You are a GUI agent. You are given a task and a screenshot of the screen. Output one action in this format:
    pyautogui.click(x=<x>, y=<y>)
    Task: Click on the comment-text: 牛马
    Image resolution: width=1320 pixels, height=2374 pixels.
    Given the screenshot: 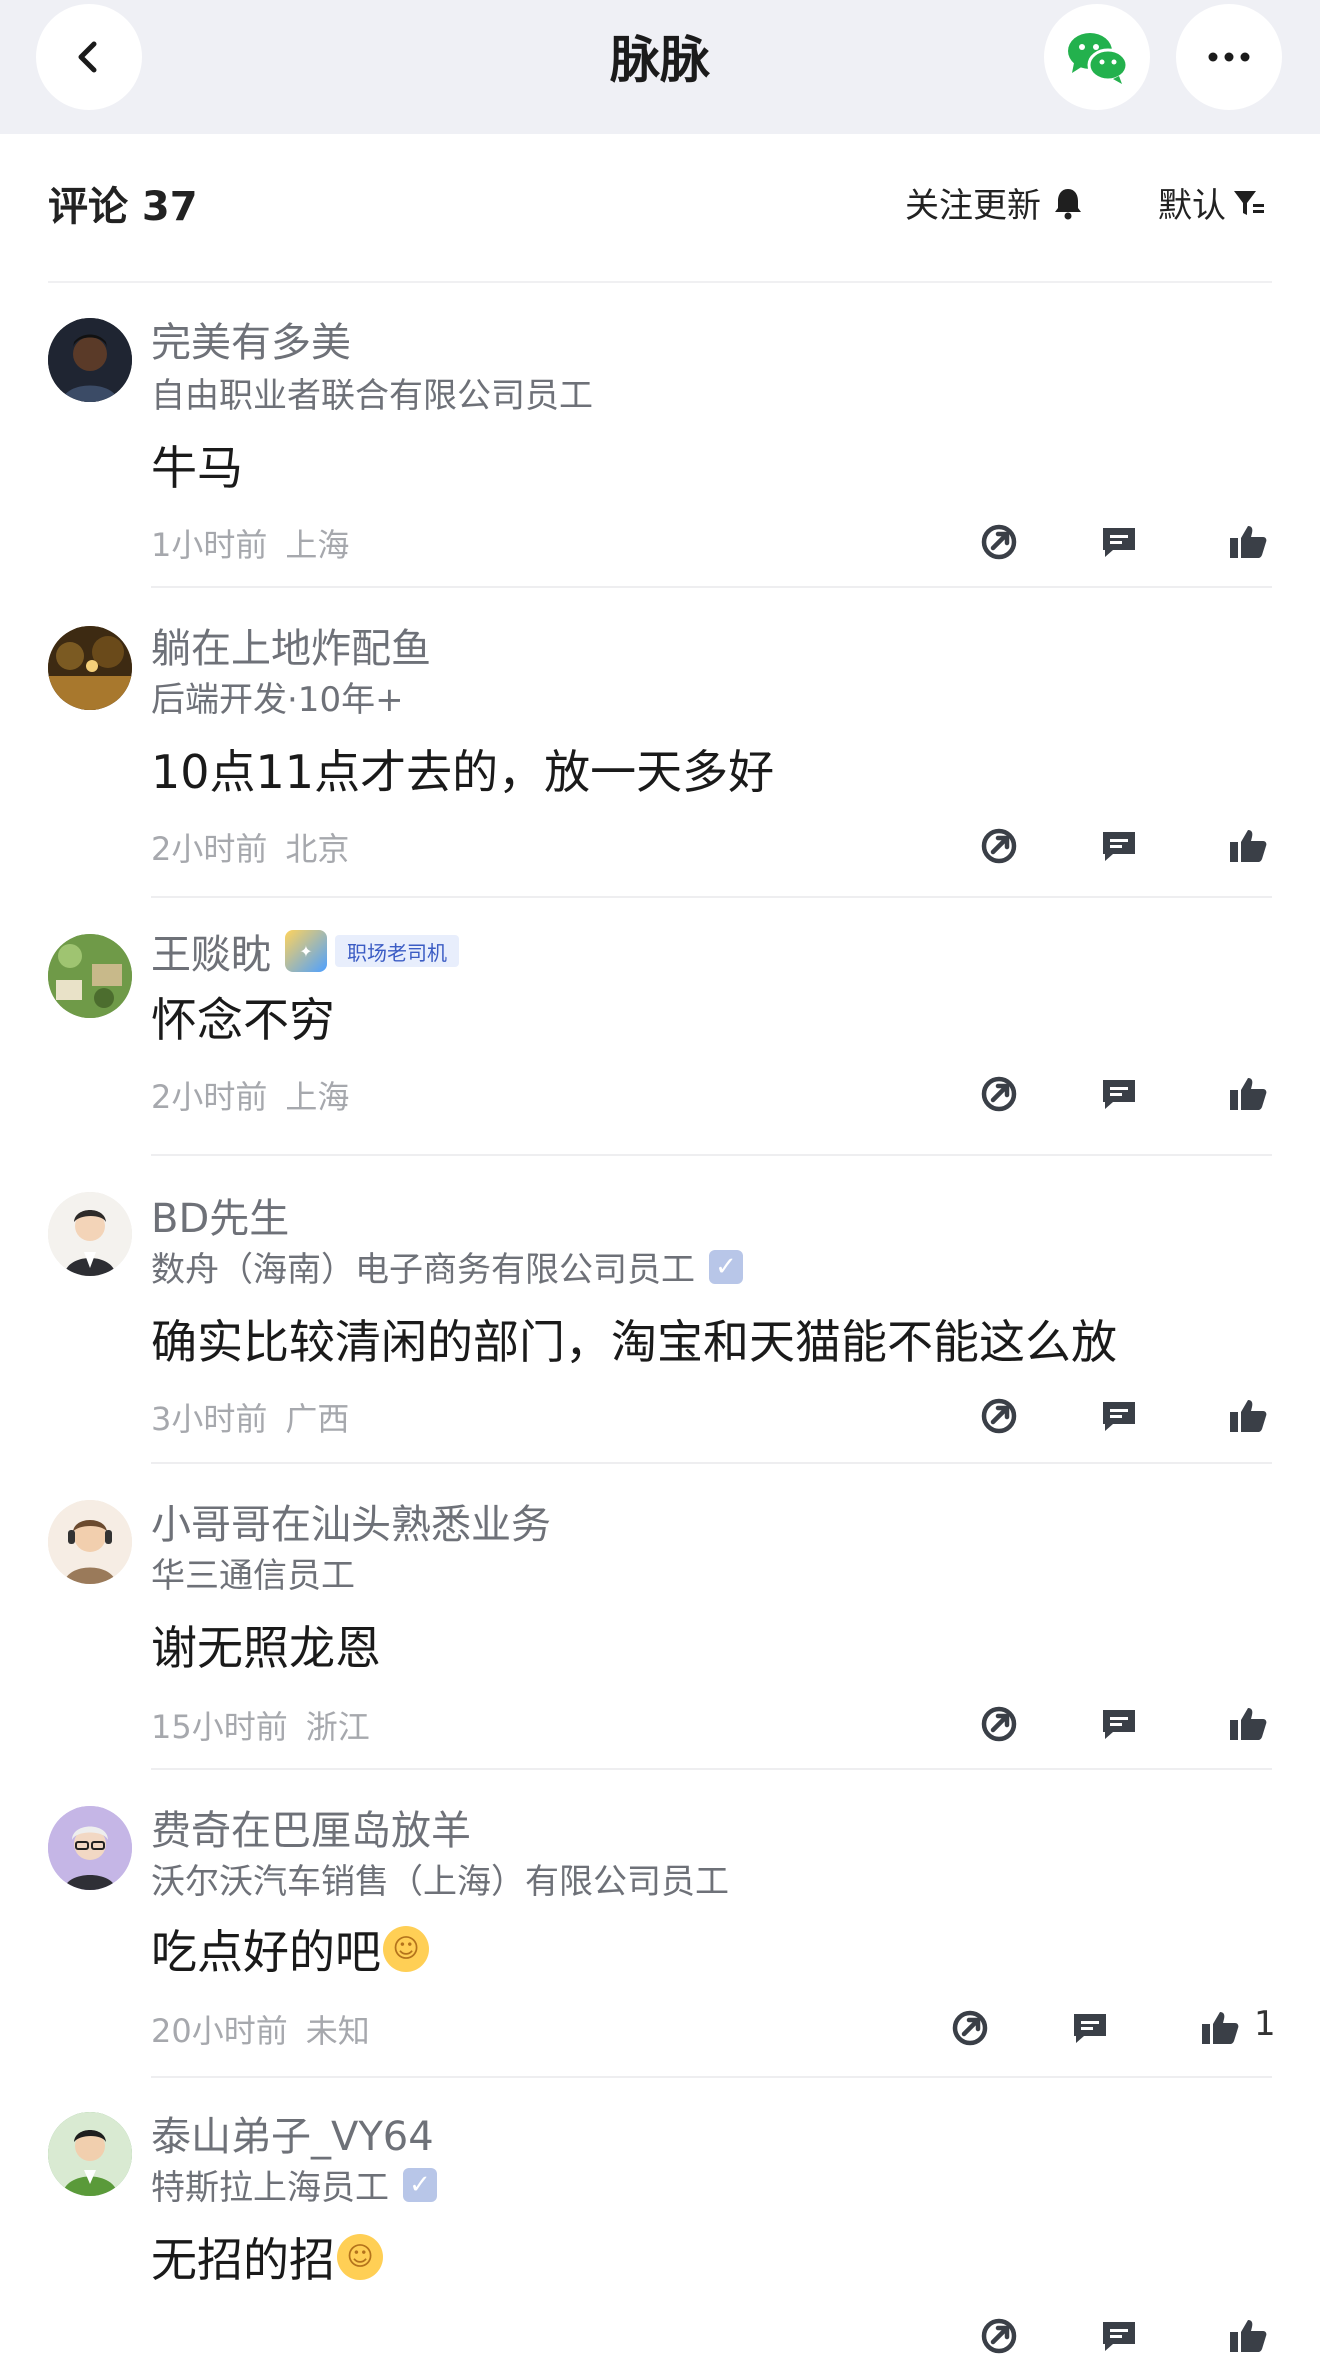 What is the action you would take?
    pyautogui.click(x=197, y=468)
    